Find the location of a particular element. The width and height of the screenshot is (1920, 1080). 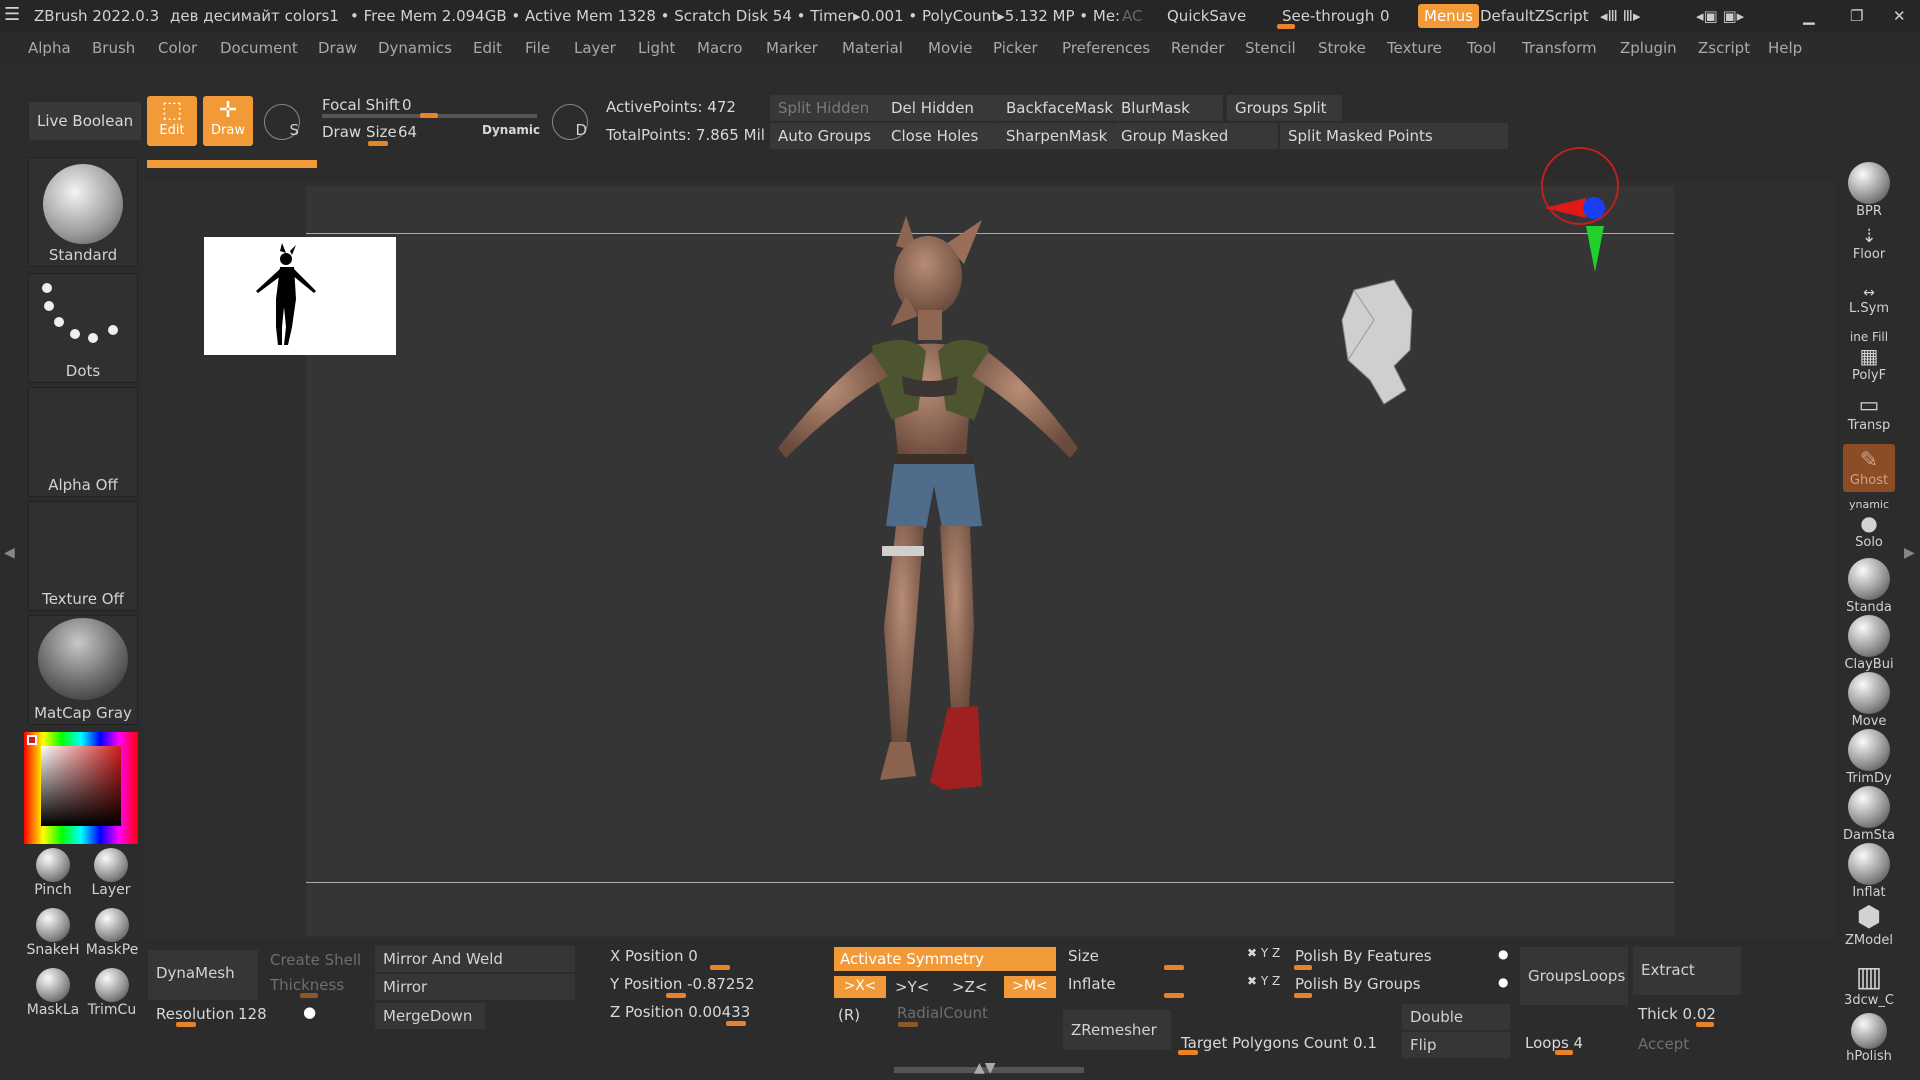

standard-brush-shortcut: Standa is located at coordinates (1869, 586).